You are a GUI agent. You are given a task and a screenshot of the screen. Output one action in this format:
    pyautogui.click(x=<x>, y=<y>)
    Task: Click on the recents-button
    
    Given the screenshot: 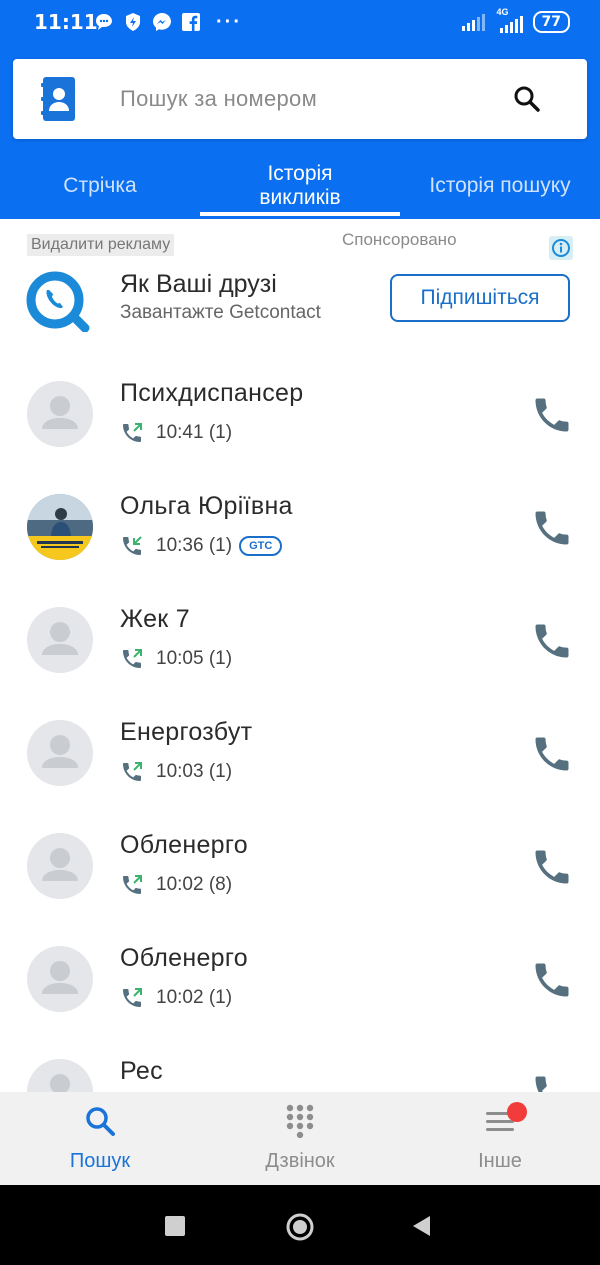 What is the action you would take?
    pyautogui.click(x=175, y=1226)
    